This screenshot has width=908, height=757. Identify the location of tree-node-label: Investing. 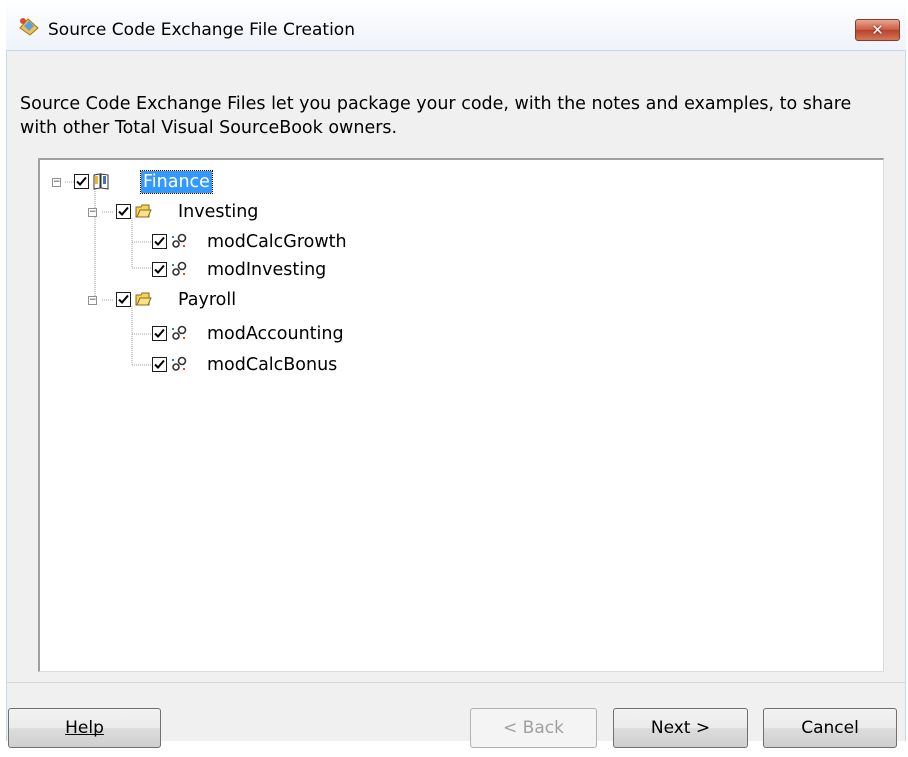
(218, 212).